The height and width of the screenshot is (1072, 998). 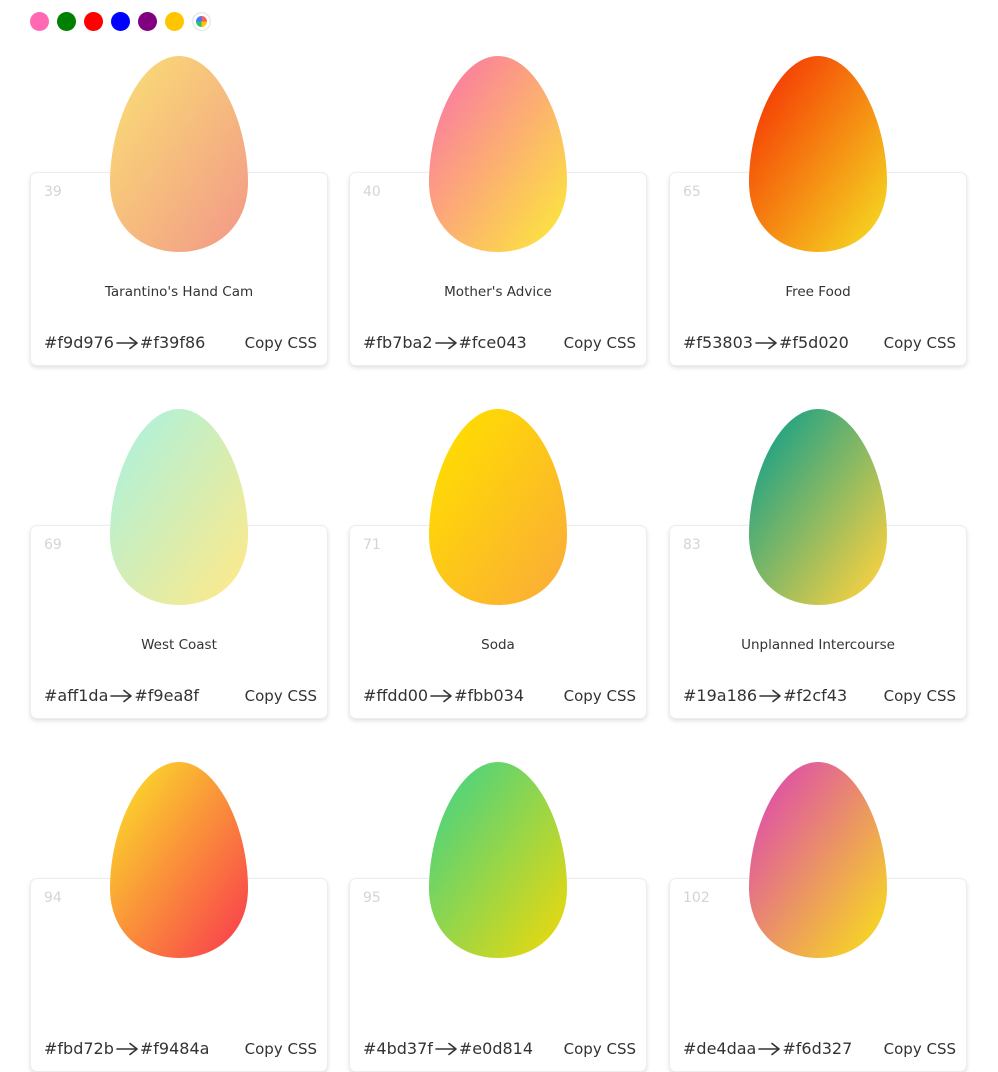 I want to click on gradient-name: Unplanned Intercourse, so click(x=818, y=645).